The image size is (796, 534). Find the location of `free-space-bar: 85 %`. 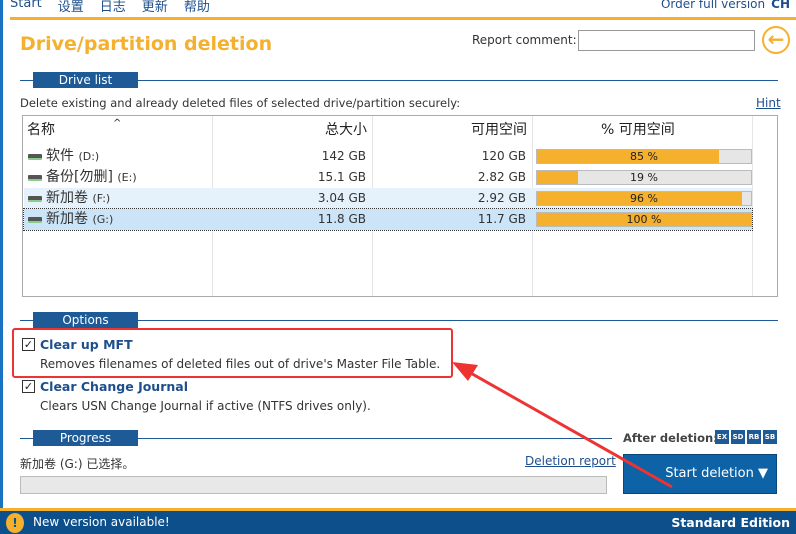

free-space-bar: 85 % is located at coordinates (644, 156).